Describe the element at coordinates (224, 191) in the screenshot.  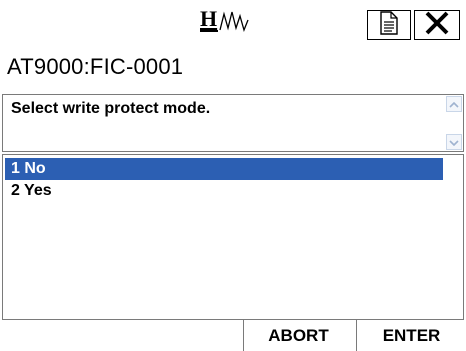
I see `list-item-yes: 2 Yes` at that location.